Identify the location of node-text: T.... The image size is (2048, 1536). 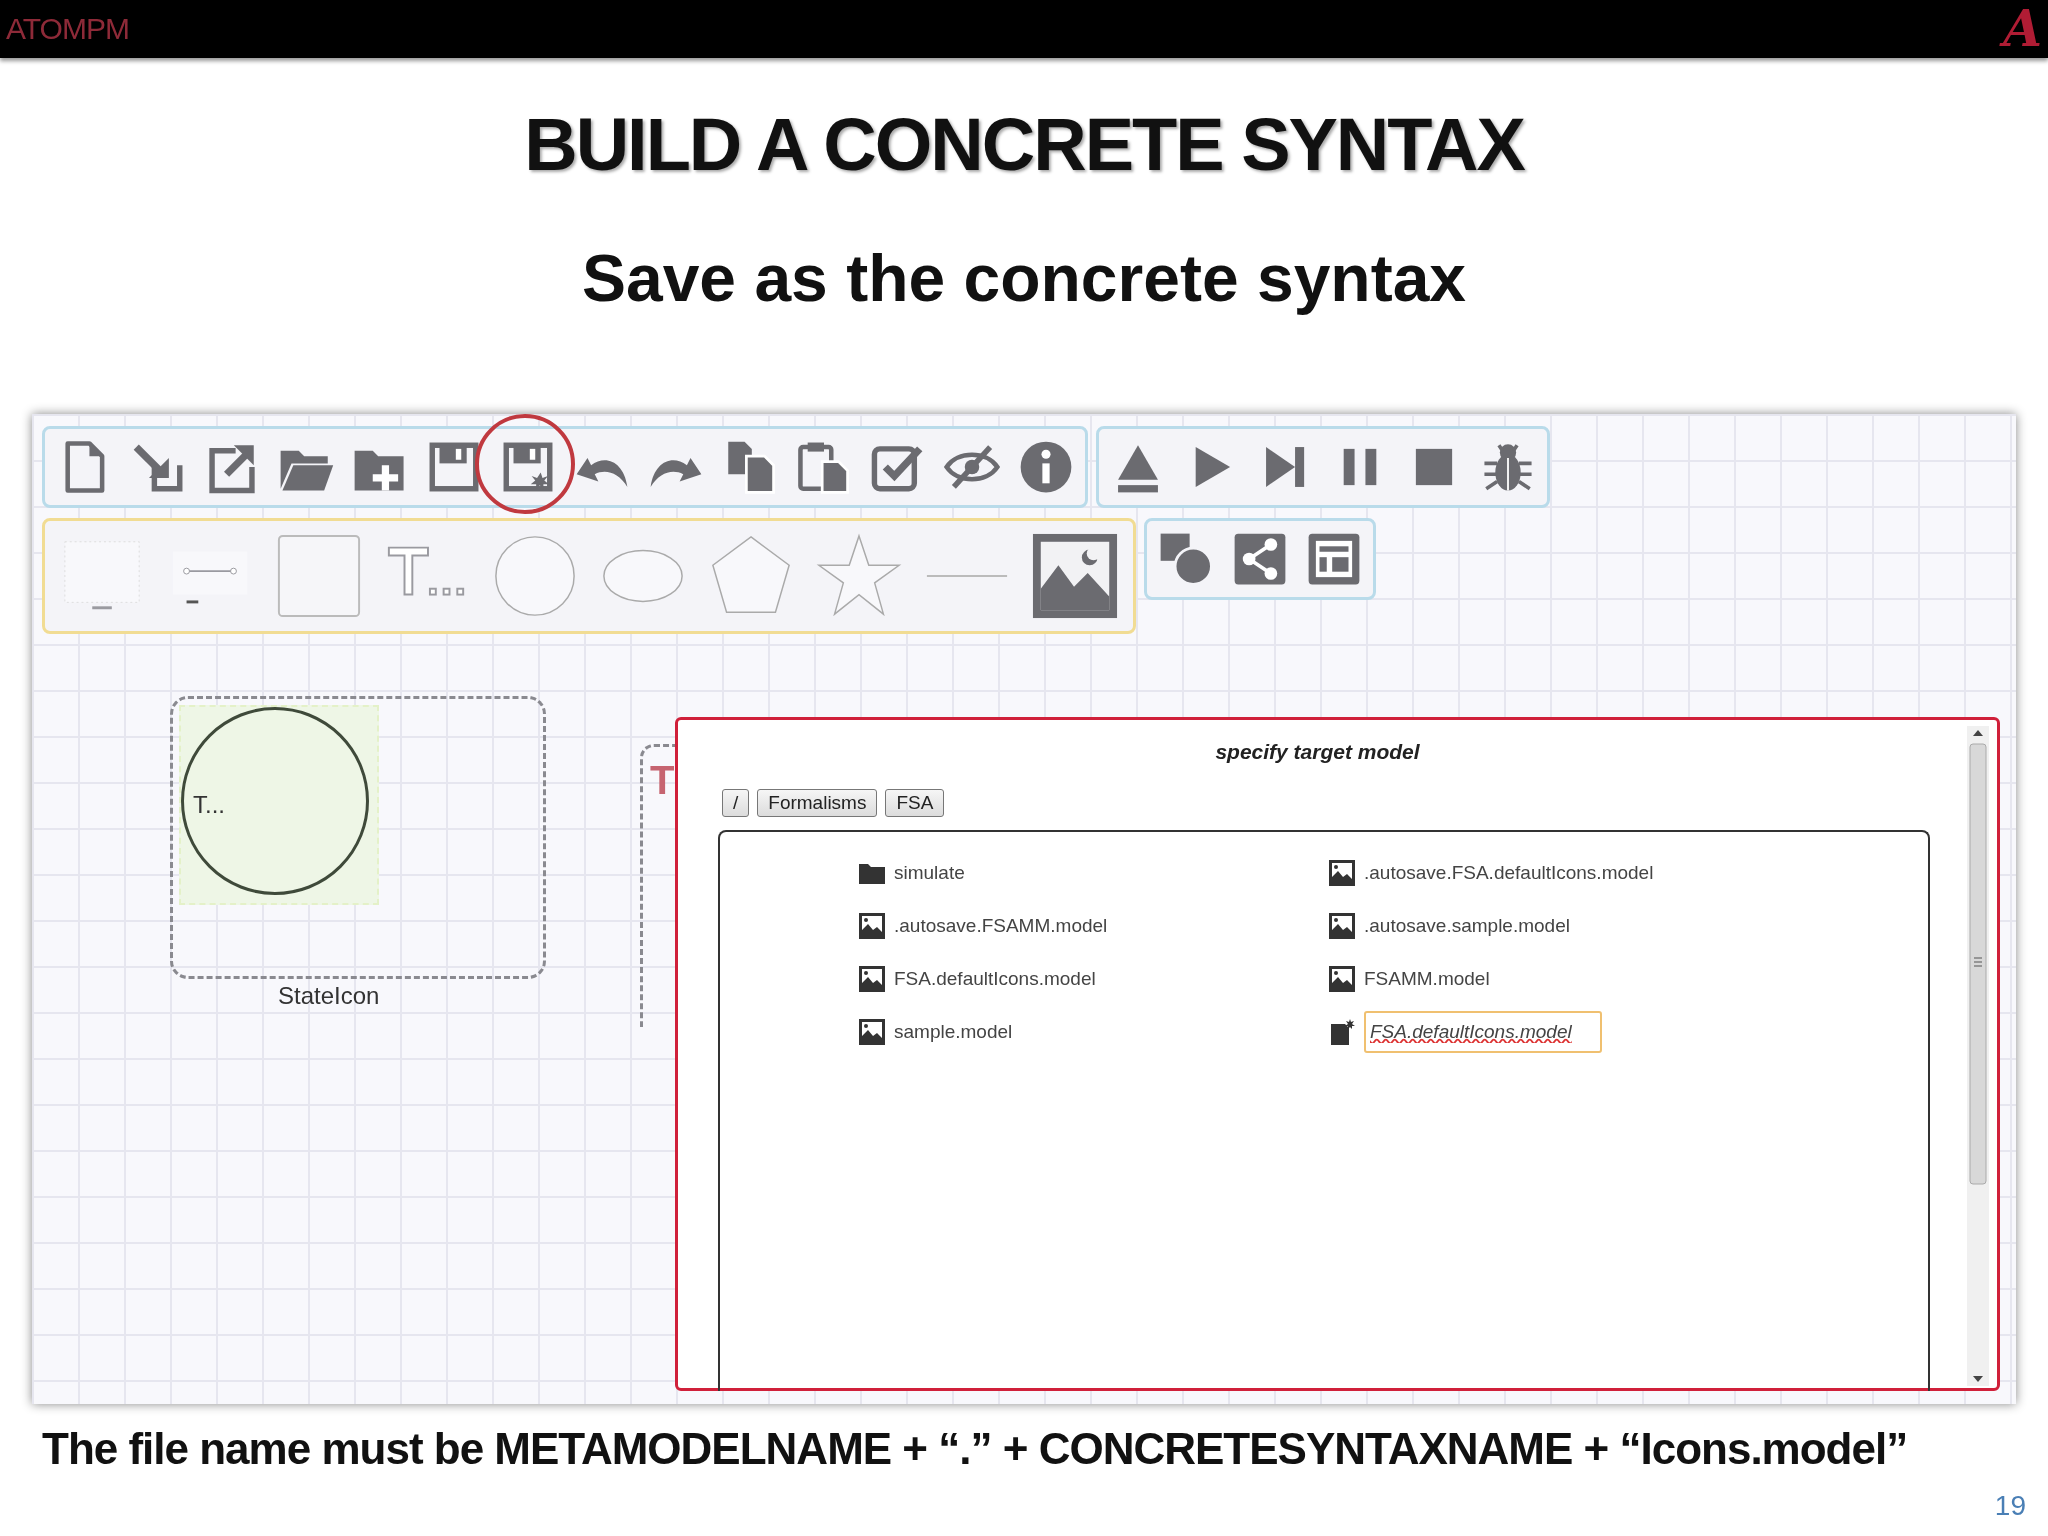
(209, 805).